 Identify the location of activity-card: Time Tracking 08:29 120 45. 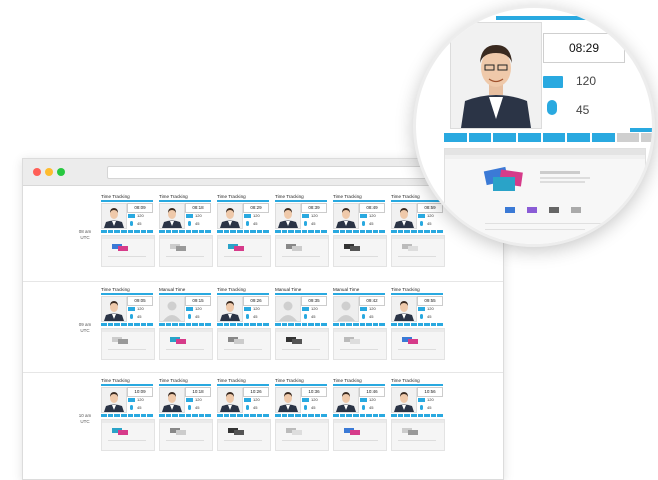
(244, 234).